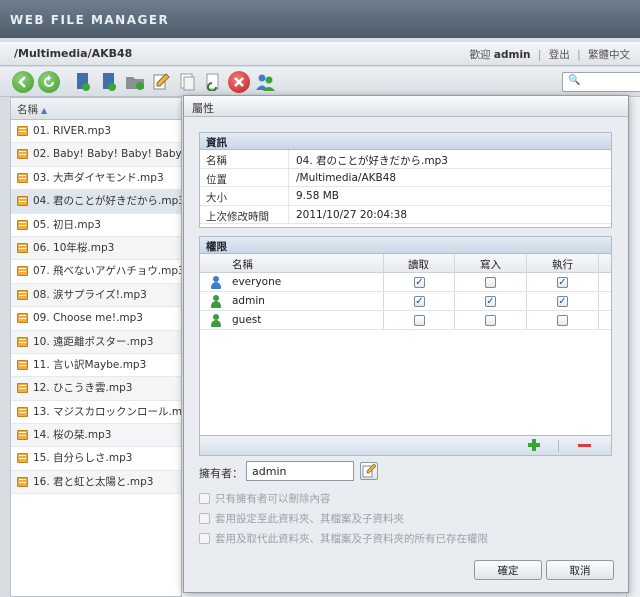 This screenshot has width=640, height=597. Describe the element at coordinates (346, 177) in the screenshot. I see `info-value: /Multimedia/AKB48` at that location.